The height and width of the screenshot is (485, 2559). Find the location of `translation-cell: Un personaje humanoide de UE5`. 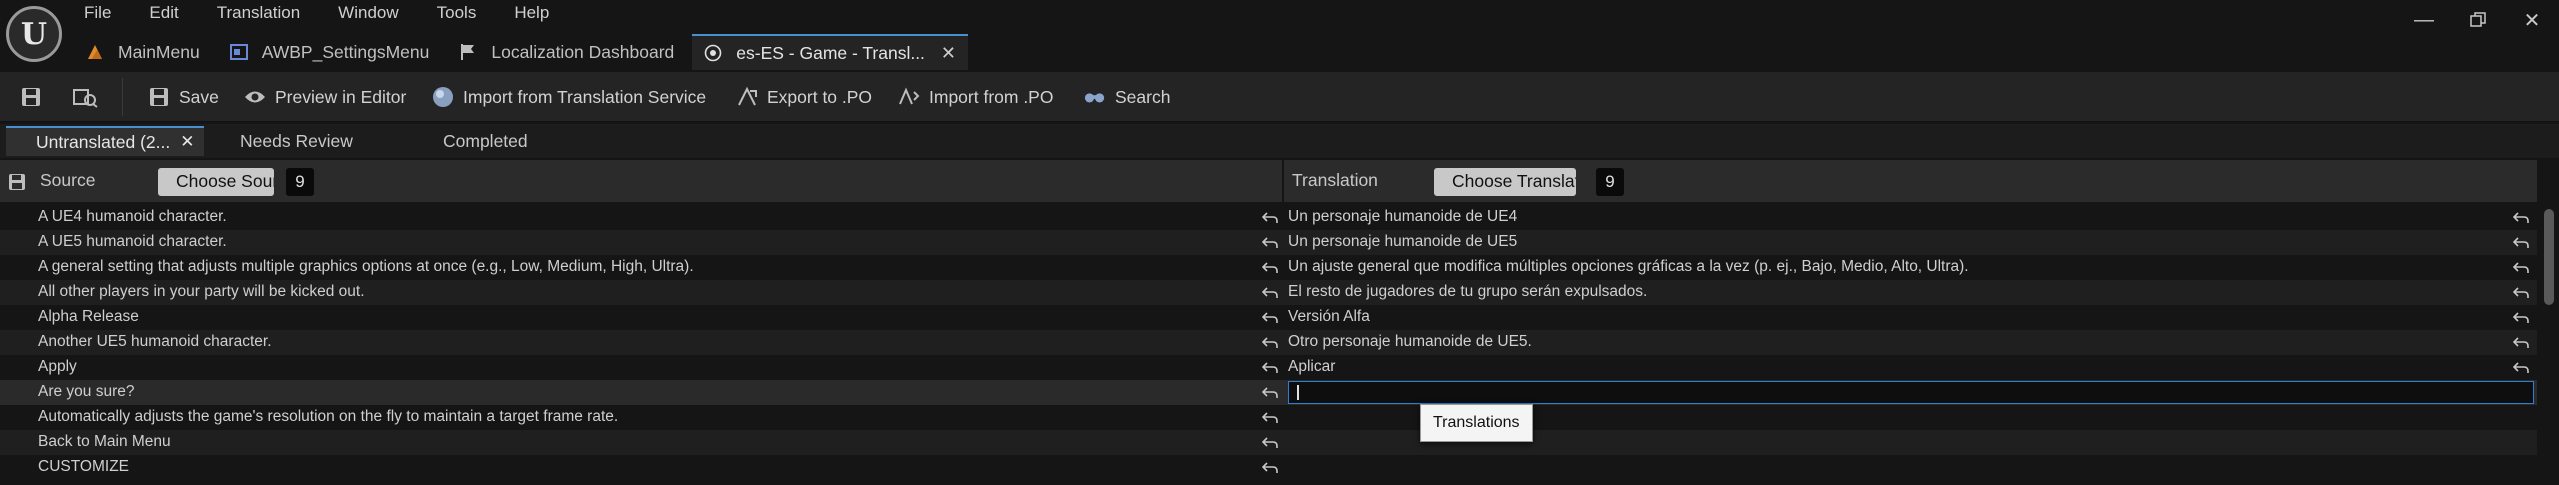

translation-cell: Un personaje humanoide de UE5 is located at coordinates (1402, 242).